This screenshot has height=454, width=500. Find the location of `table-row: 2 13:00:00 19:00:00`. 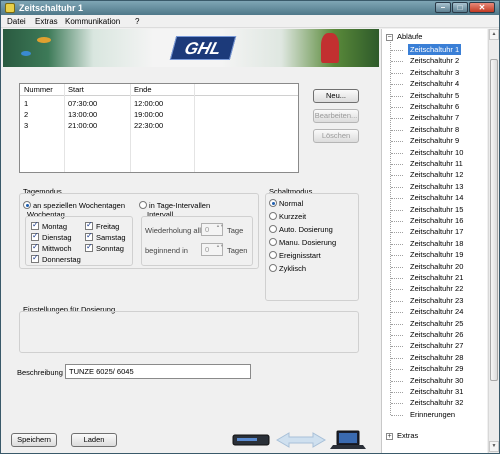

table-row: 2 13:00:00 19:00:00 is located at coordinates (159, 114).